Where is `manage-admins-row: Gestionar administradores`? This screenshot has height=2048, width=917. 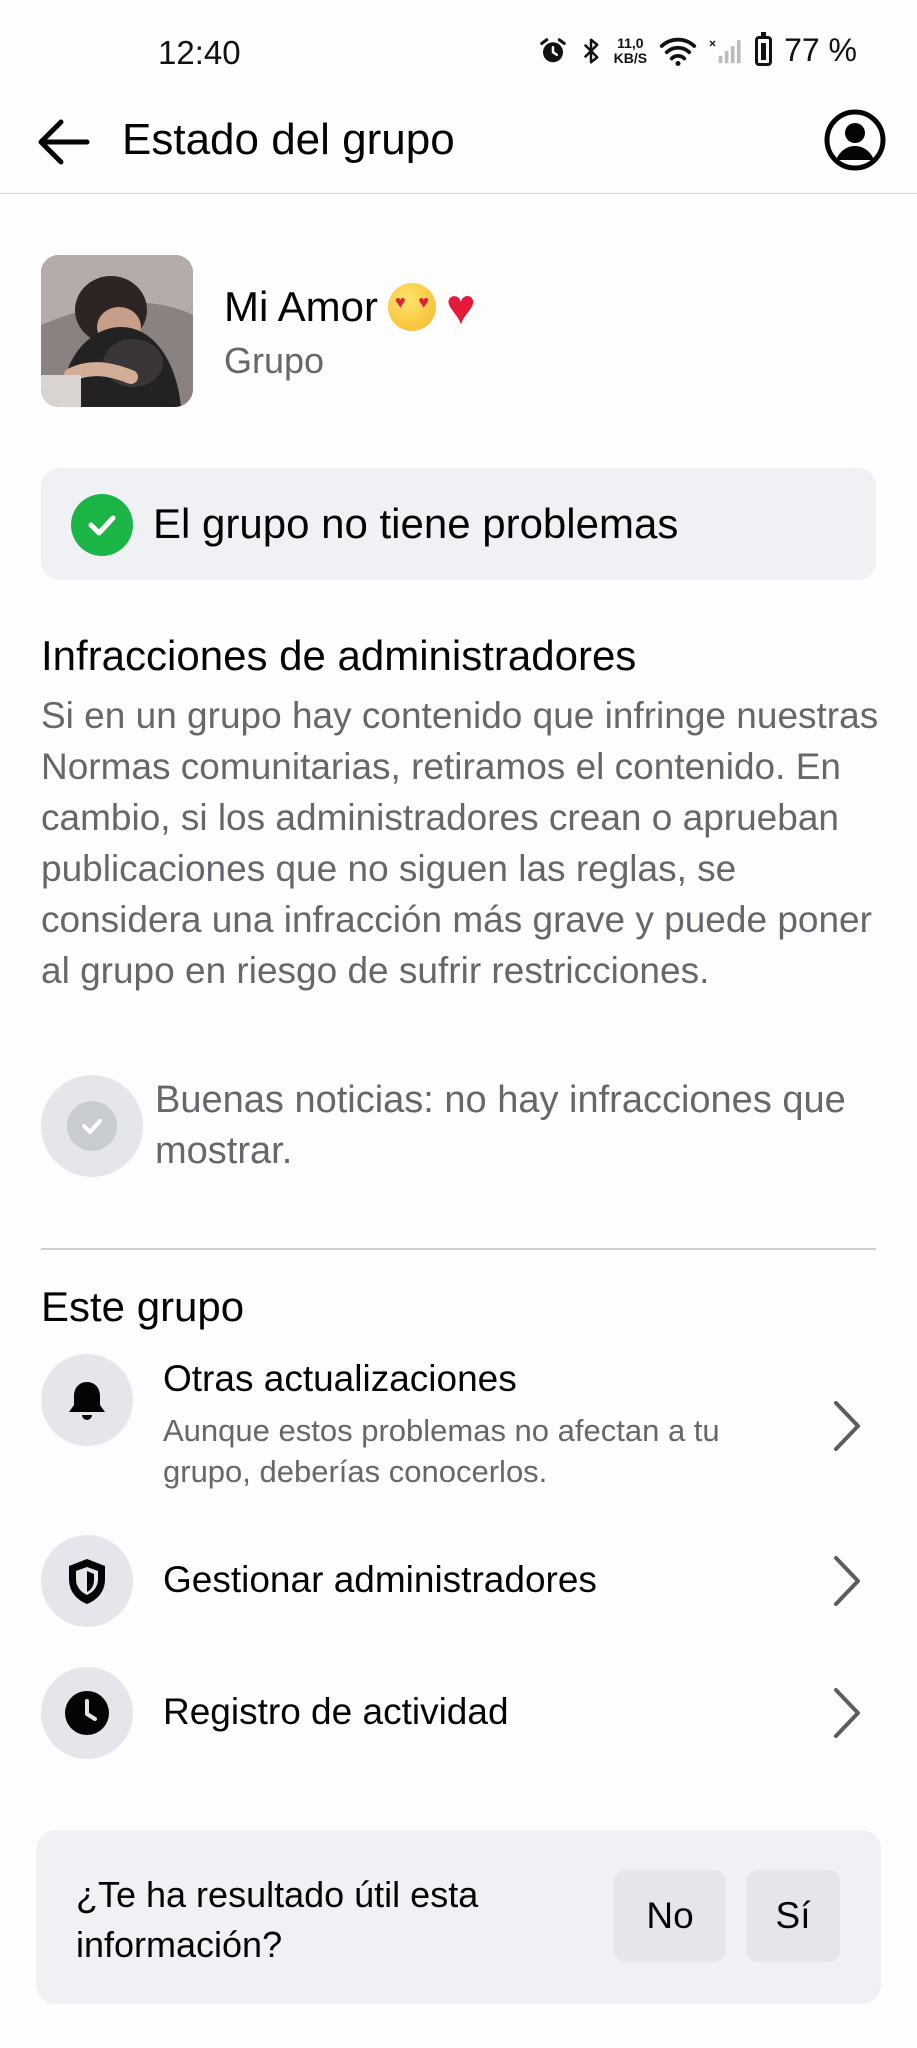 manage-admins-row: Gestionar administradores is located at coordinates (458, 1581).